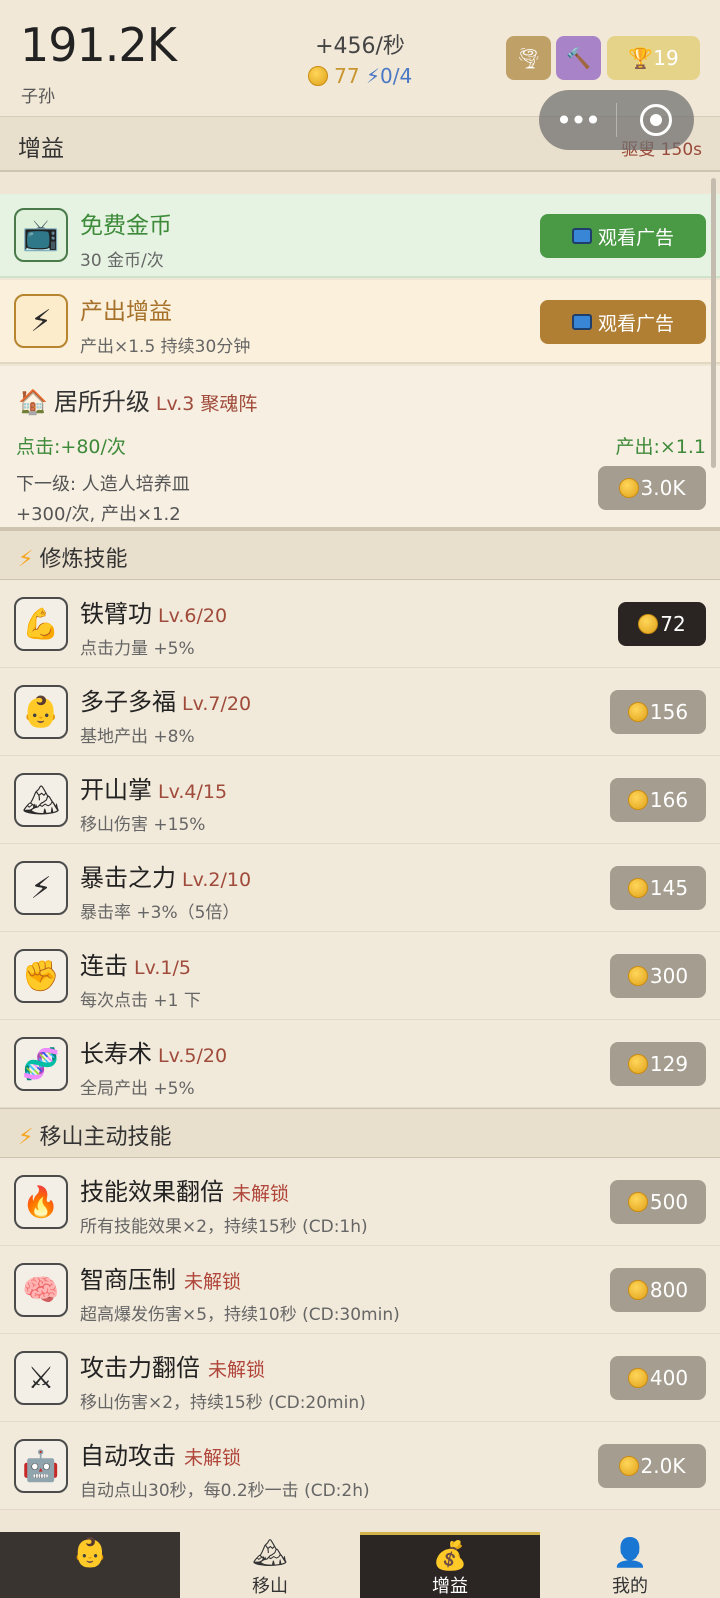 Image resolution: width=720 pixels, height=1598 pixels. I want to click on money-bag-icon: 💰, so click(450, 1555).